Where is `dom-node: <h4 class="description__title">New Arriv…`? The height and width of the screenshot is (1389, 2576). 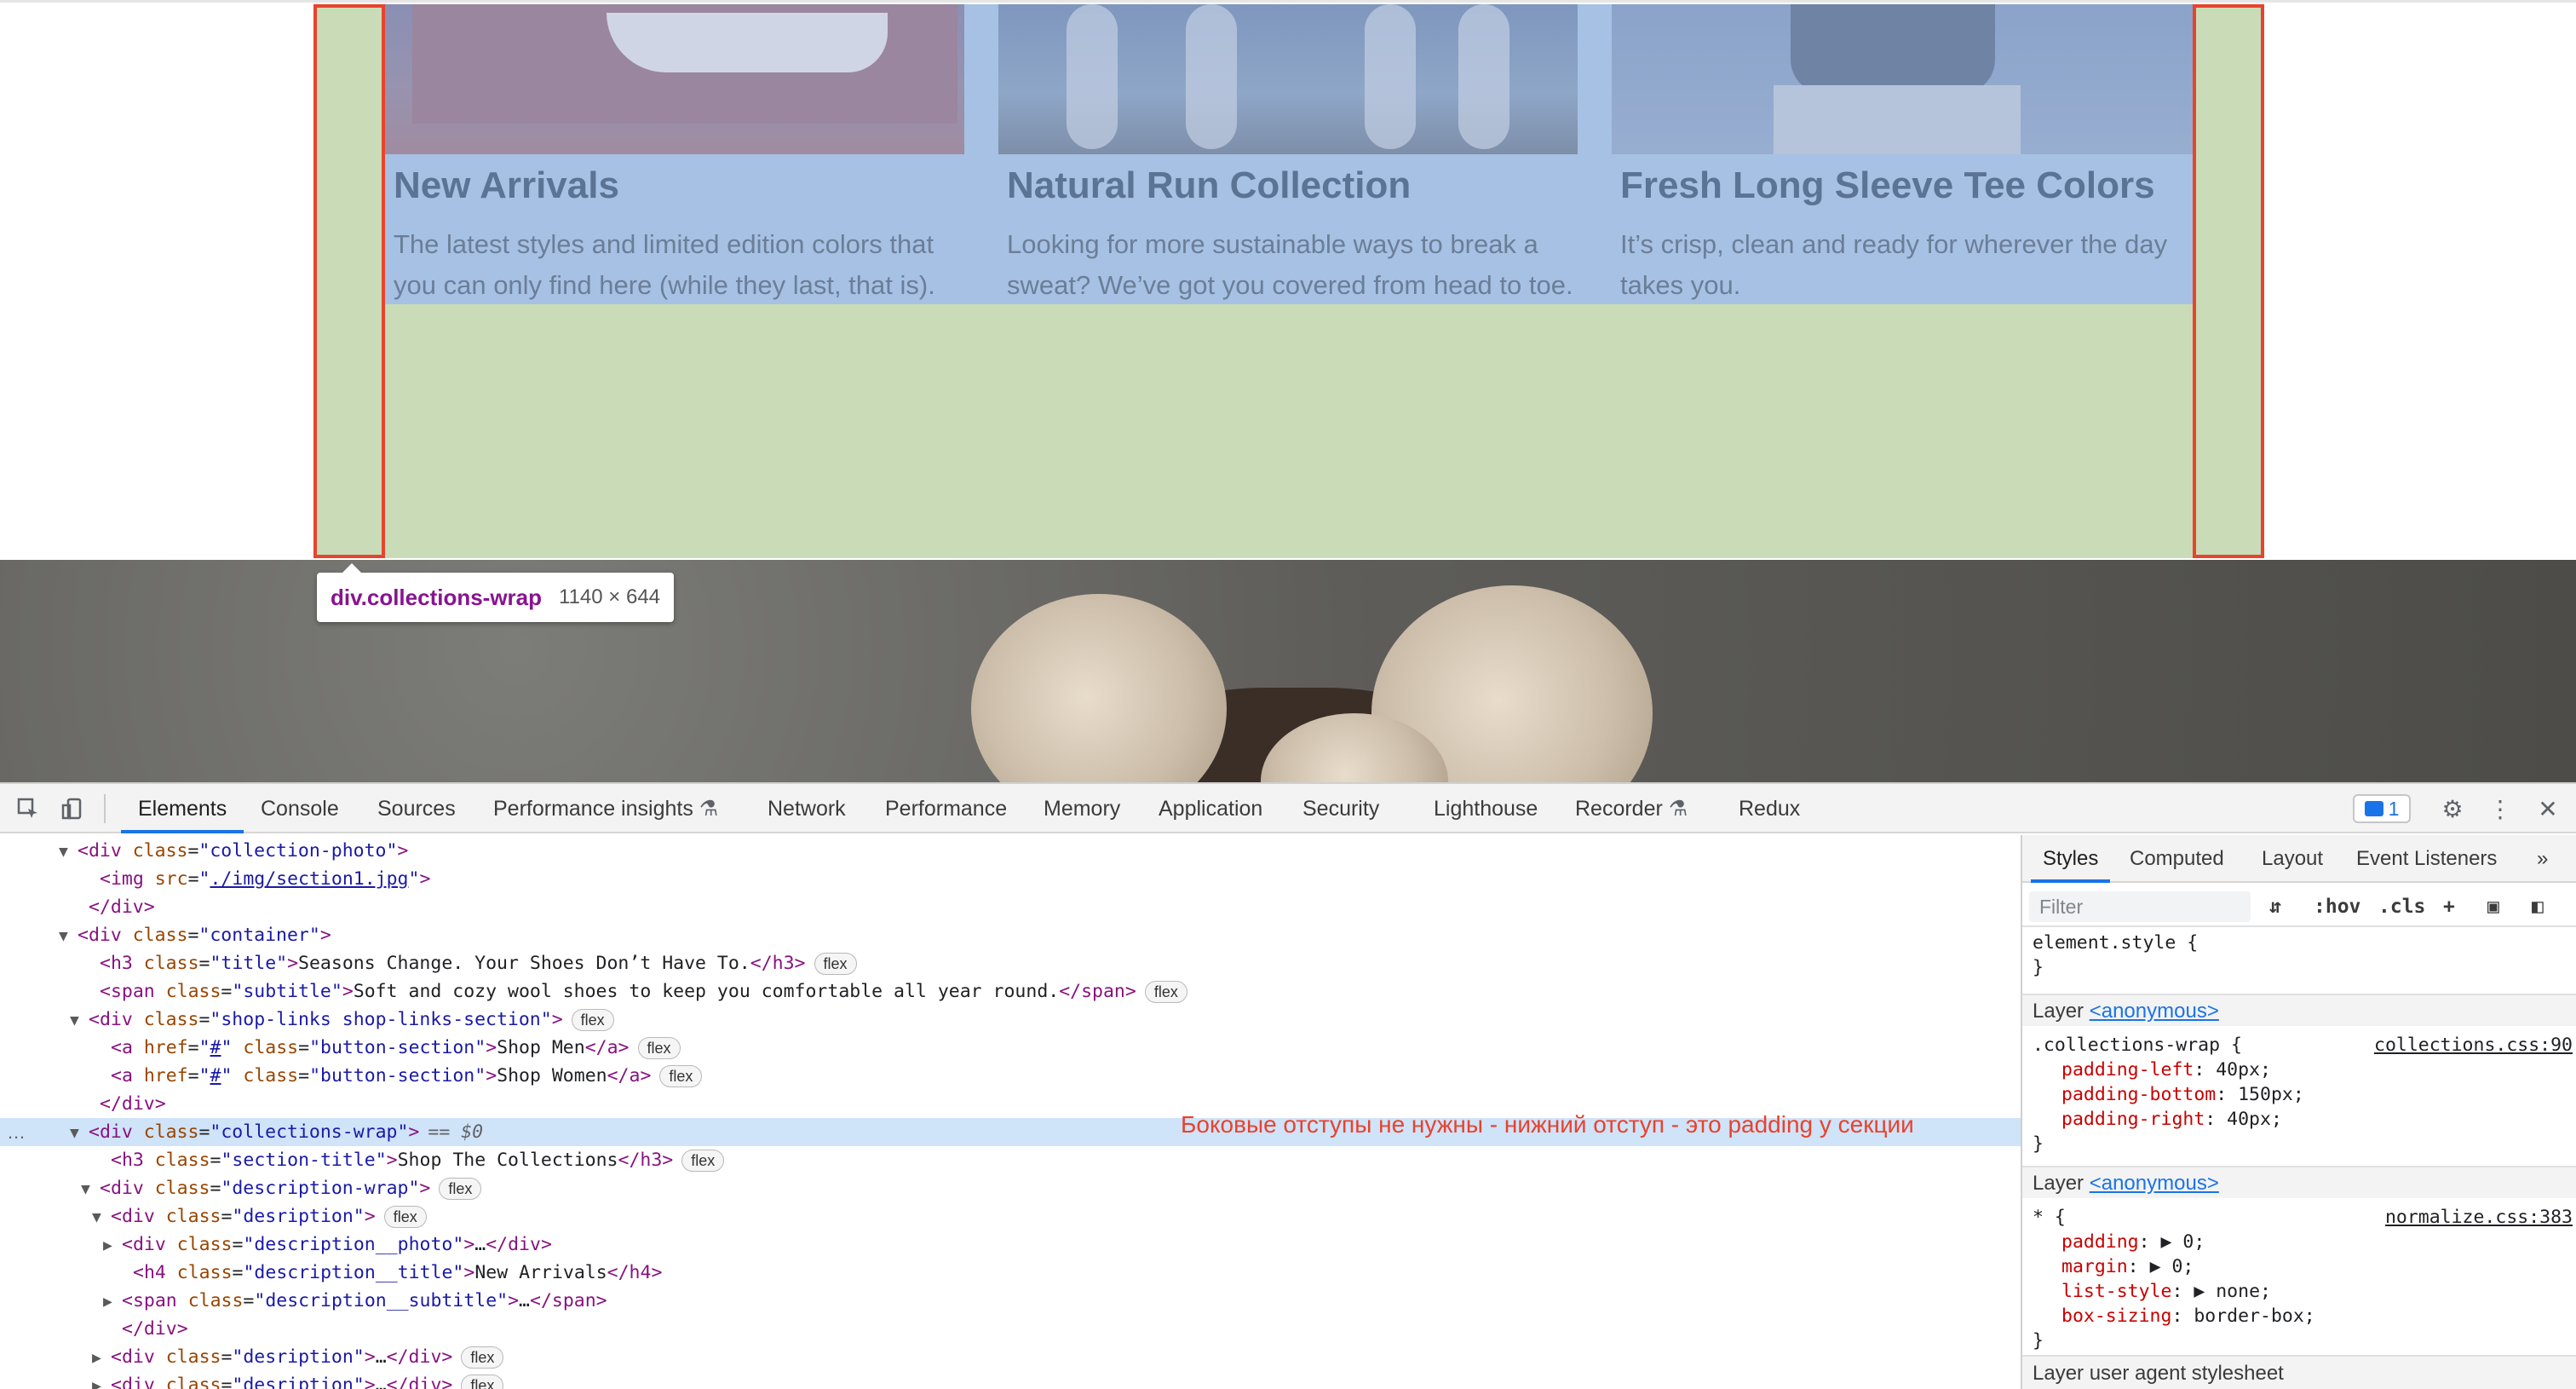 dom-node: <h4 class="description__title">New Arriv… is located at coordinates (1011, 1273).